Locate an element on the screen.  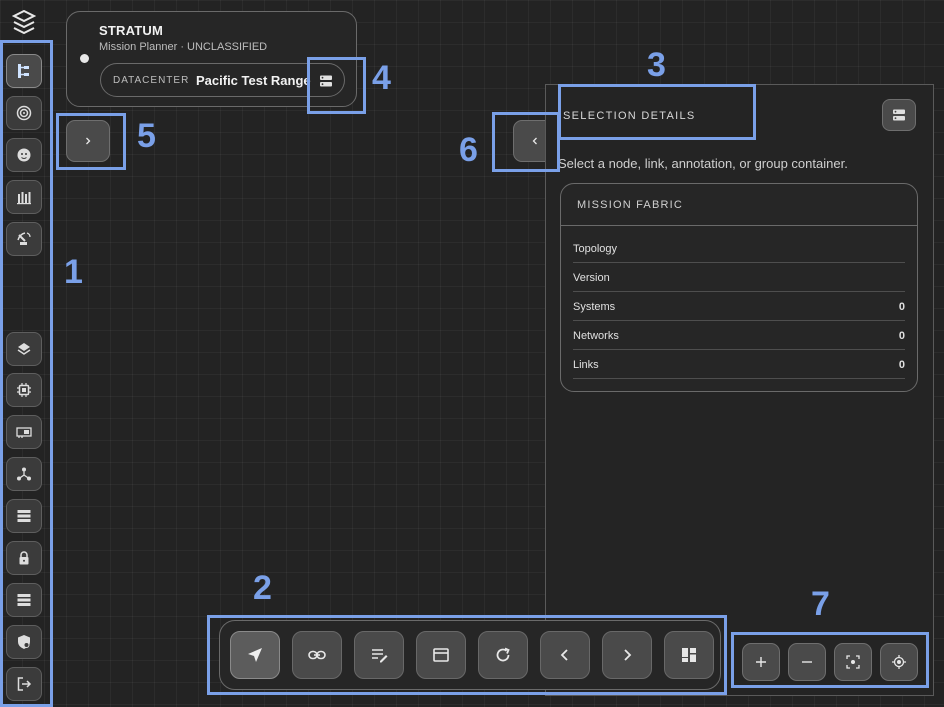
rail-satellite-button is located at coordinates (24, 239).